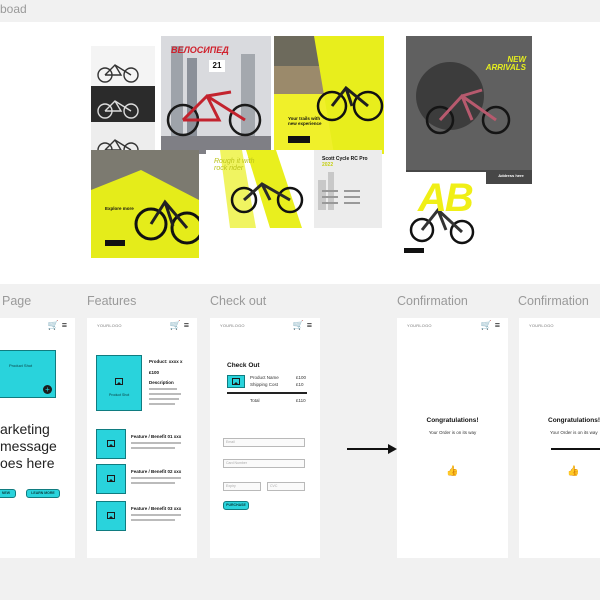 This screenshot has height=600, width=600. I want to click on product-shot-label: Product Shot, so click(119, 395).